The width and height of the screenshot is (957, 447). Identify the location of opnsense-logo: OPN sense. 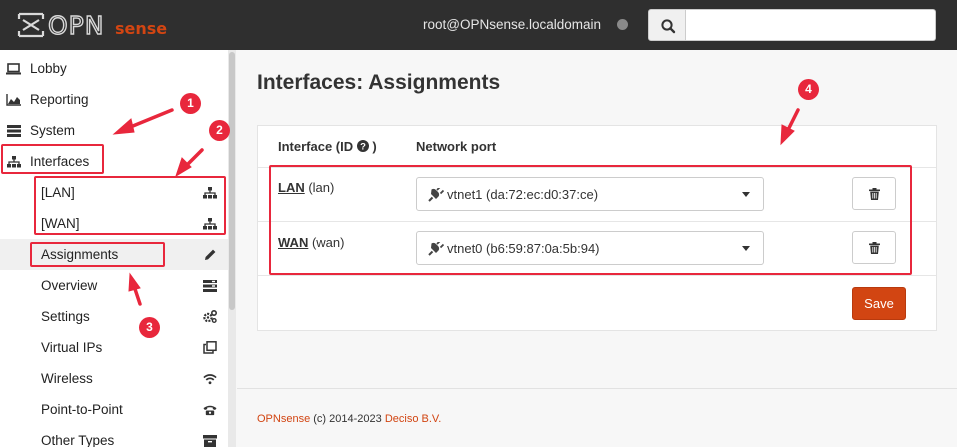
(96, 25).